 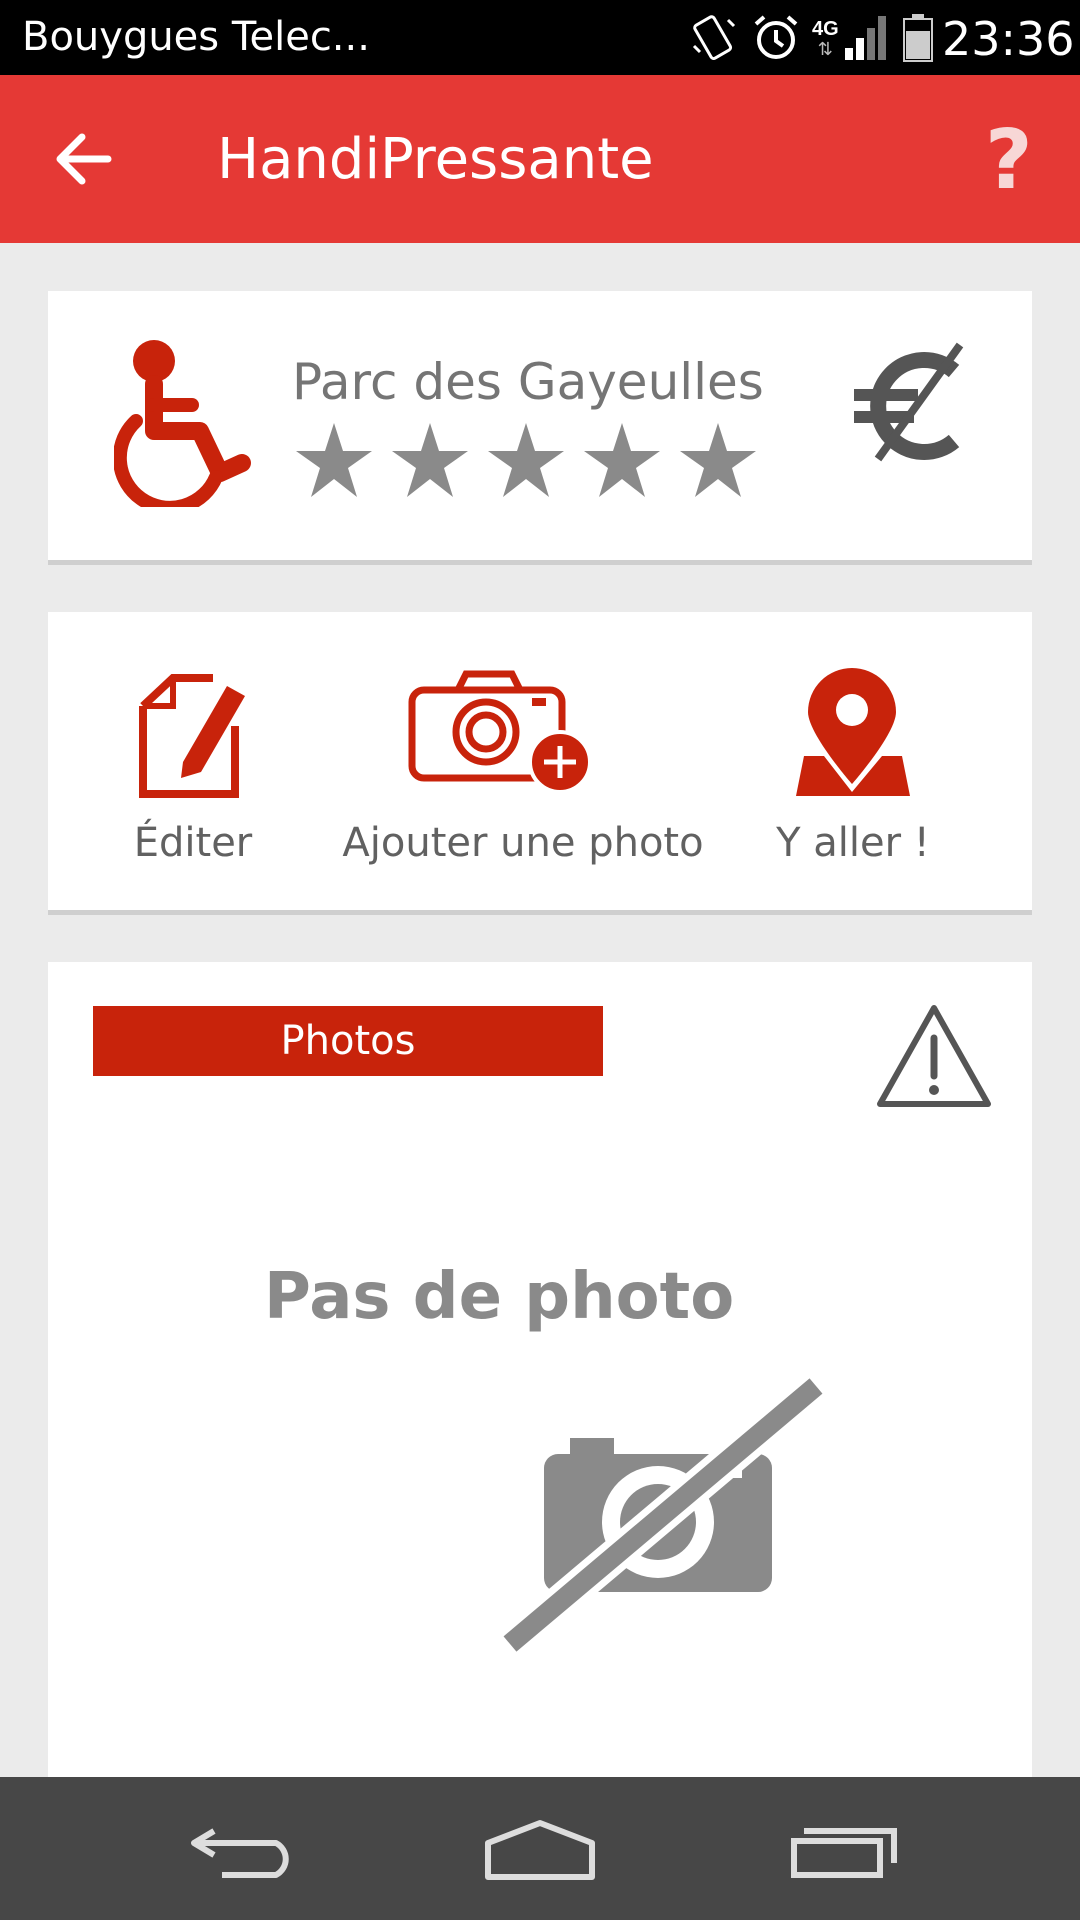 What do you see at coordinates (934, 1056) in the screenshot?
I see `warning-icon` at bounding box center [934, 1056].